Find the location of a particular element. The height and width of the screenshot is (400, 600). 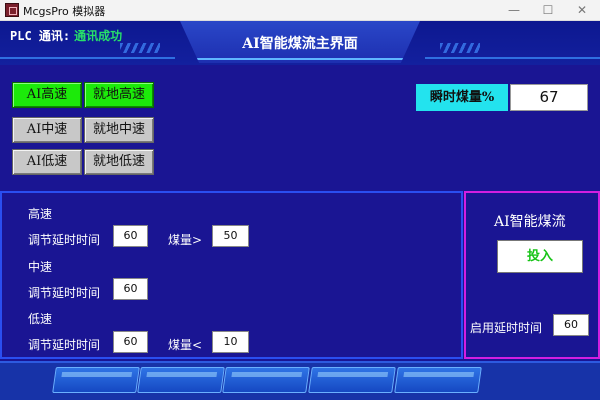

plc-status-value: 通讯成功 is located at coordinates (98, 36).